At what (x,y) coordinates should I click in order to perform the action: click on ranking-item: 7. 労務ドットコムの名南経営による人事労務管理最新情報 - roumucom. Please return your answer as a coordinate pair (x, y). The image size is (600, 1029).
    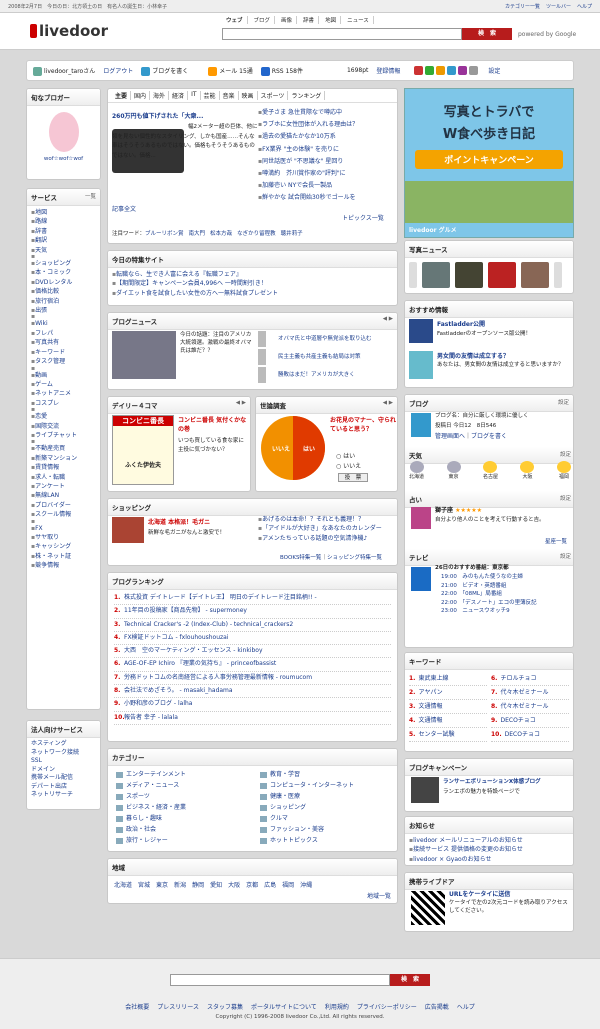
    Looking at the image, I should click on (252, 679).